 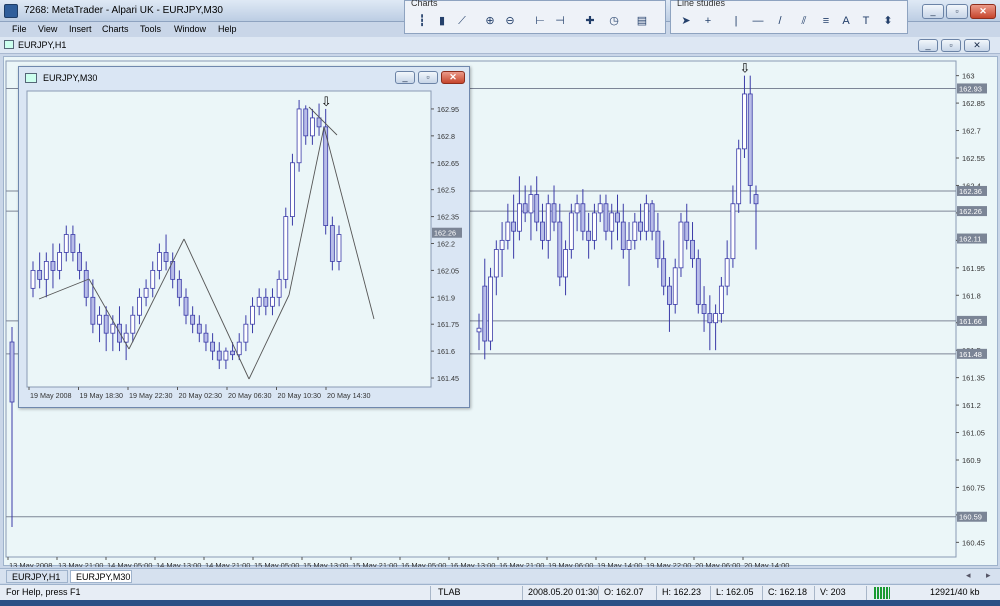 I want to click on candlestick-icon: ▮, so click(x=442, y=21).